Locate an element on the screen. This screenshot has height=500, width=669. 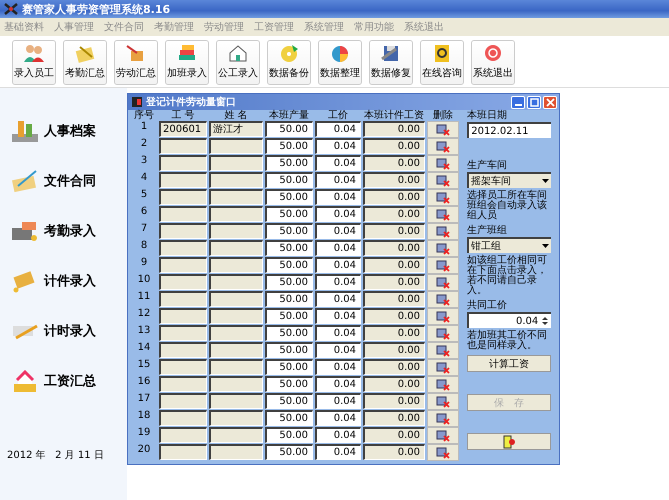
house-icon is located at coordinates (238, 53).